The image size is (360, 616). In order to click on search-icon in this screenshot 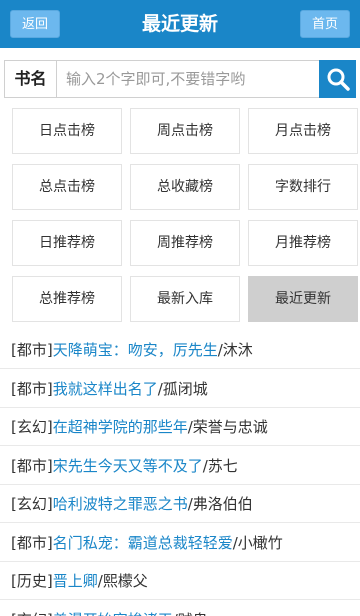, I will do `click(338, 79)`.